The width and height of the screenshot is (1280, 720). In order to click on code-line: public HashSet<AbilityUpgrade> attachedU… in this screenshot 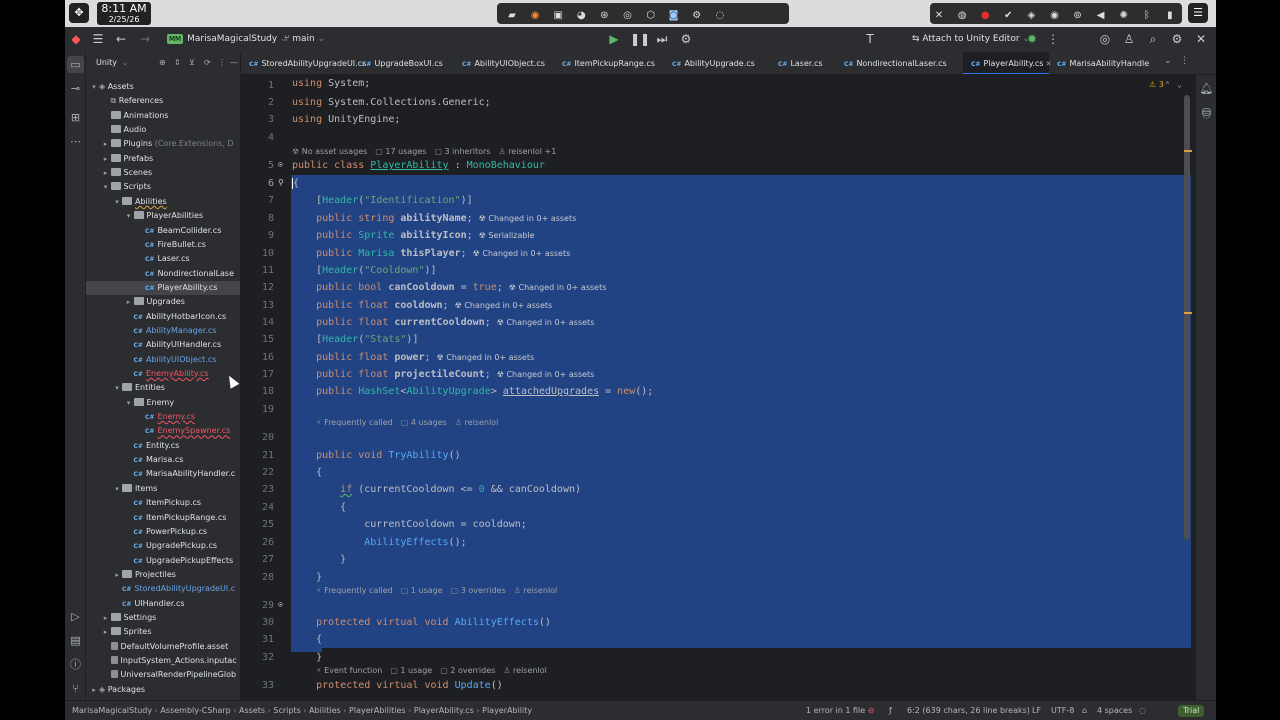, I will do `click(472, 391)`.